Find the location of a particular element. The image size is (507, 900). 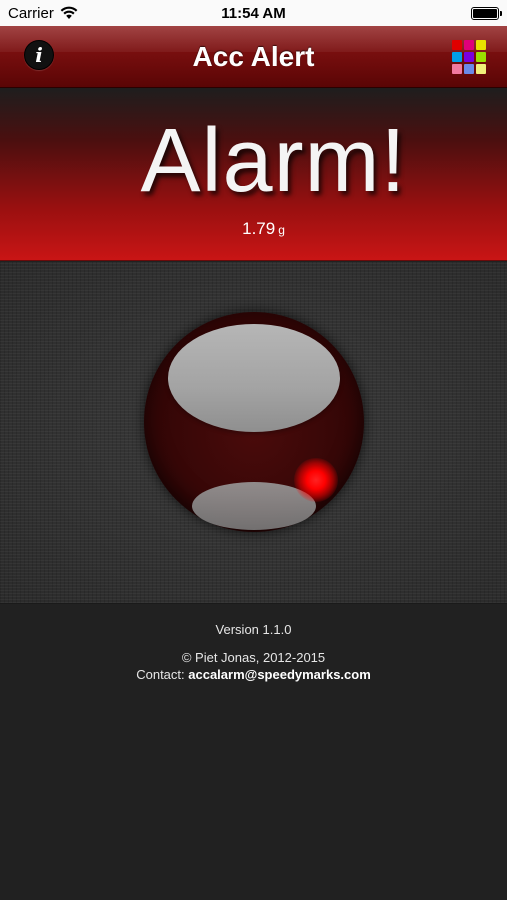

nav-bar: i Acc Alert is located at coordinates (253, 57).